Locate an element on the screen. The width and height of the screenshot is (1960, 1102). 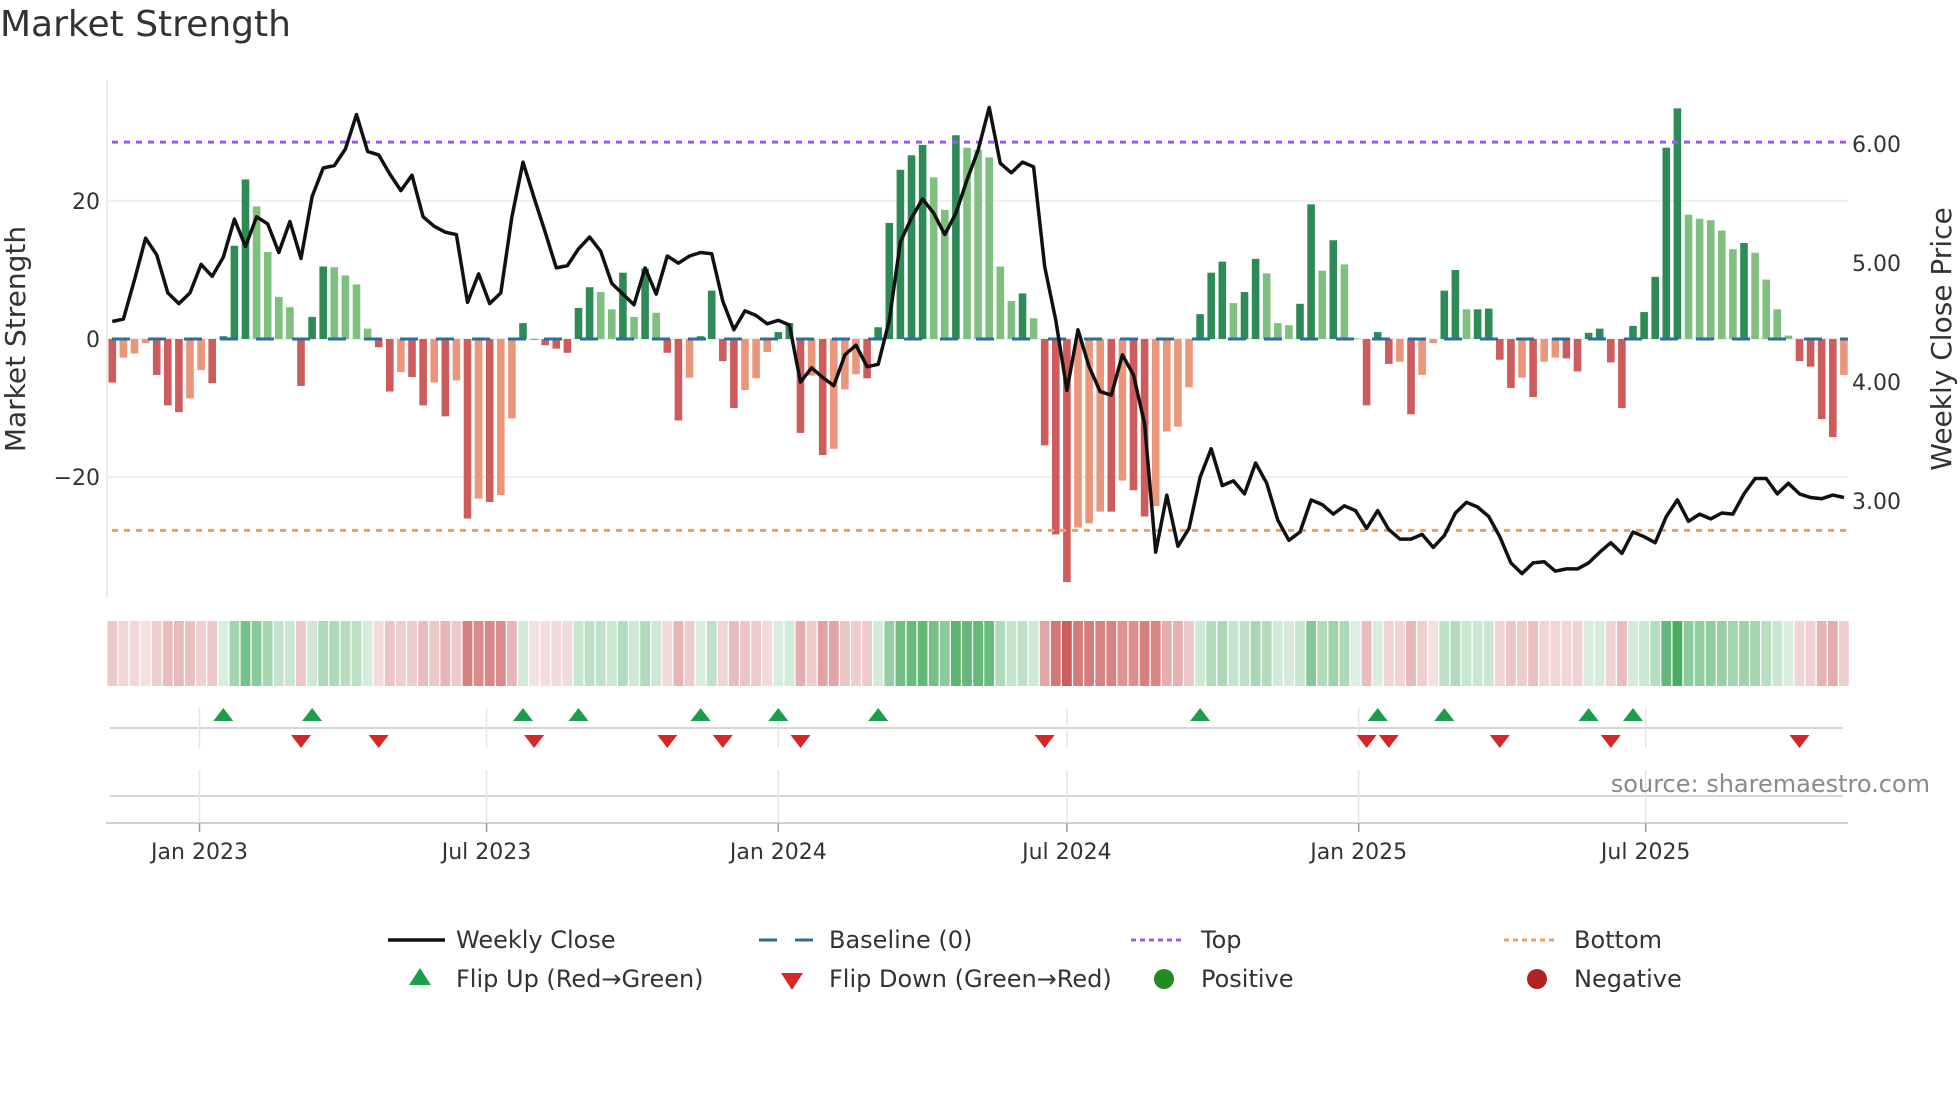
legend-label: Flip Down (Green→Red) is located at coordinates (970, 979).